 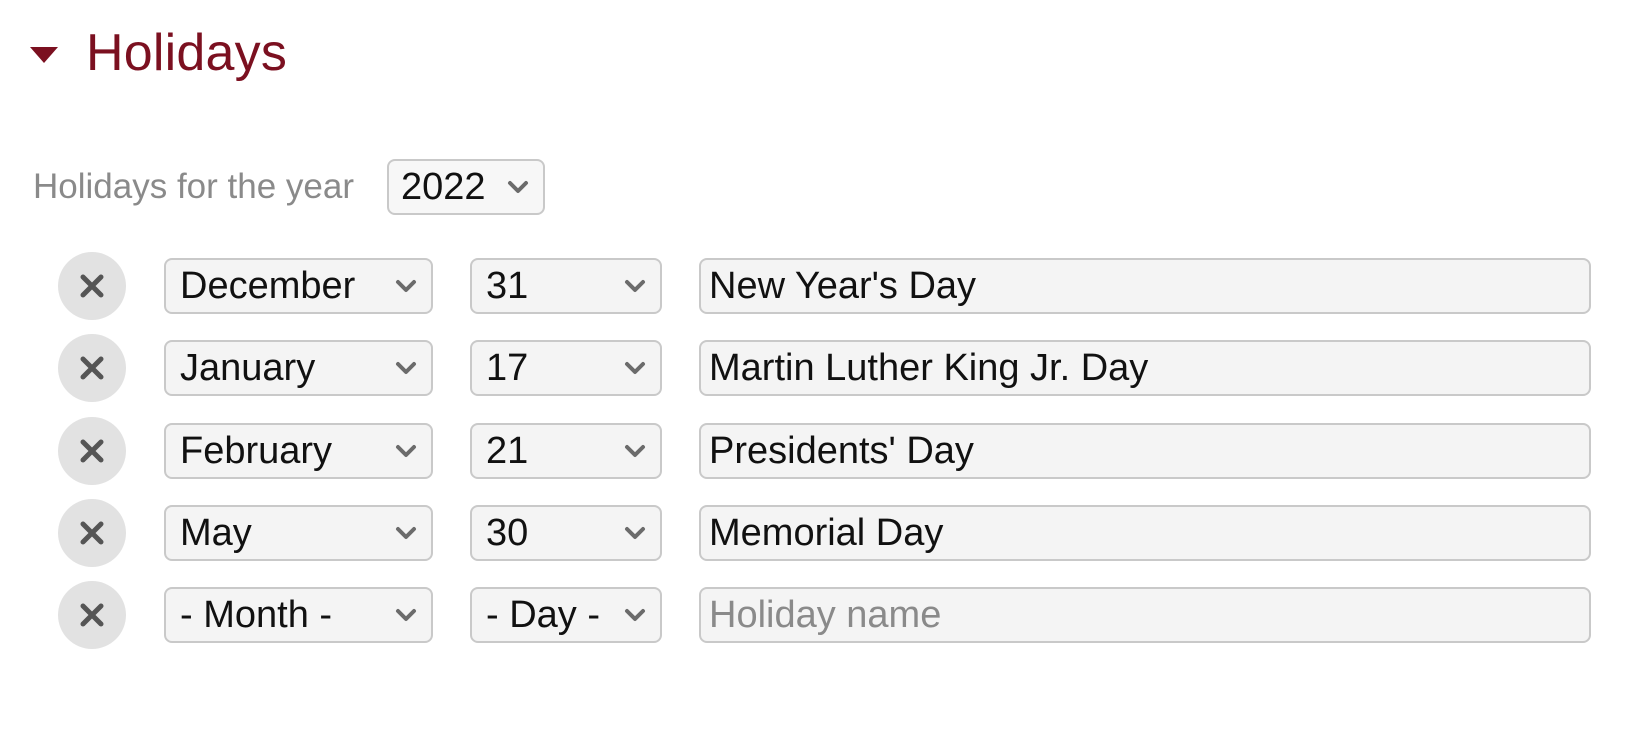 What do you see at coordinates (187, 53) in the screenshot?
I see `section-title: Holidays` at bounding box center [187, 53].